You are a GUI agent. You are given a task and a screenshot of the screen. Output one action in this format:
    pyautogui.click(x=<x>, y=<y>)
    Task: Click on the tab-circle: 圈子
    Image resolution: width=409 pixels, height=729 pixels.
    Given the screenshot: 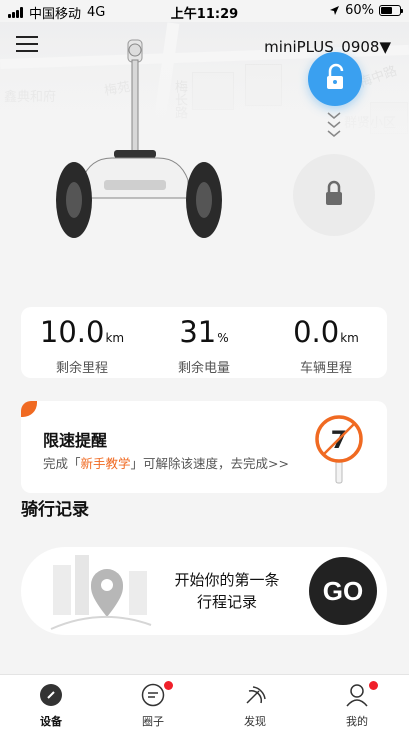 What is the action you would take?
    pyautogui.click(x=153, y=702)
    